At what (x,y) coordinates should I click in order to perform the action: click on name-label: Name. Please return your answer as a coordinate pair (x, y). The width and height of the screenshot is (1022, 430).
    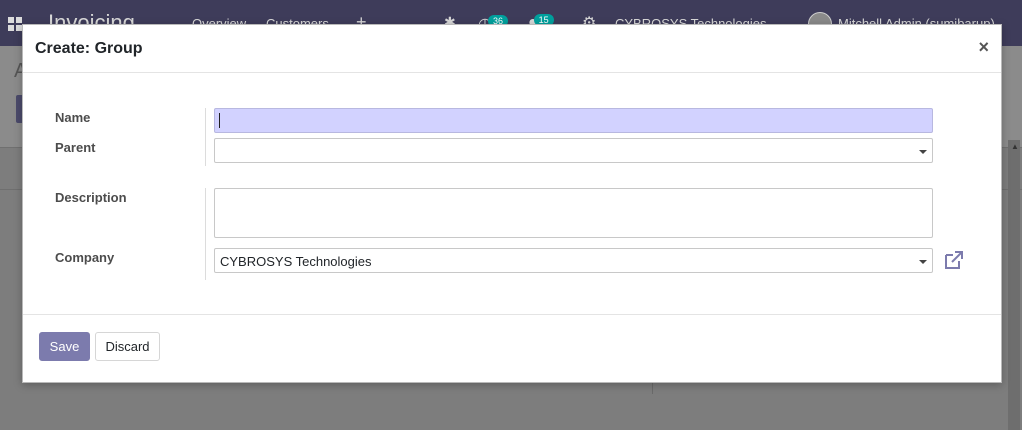
    Looking at the image, I should click on (73, 117).